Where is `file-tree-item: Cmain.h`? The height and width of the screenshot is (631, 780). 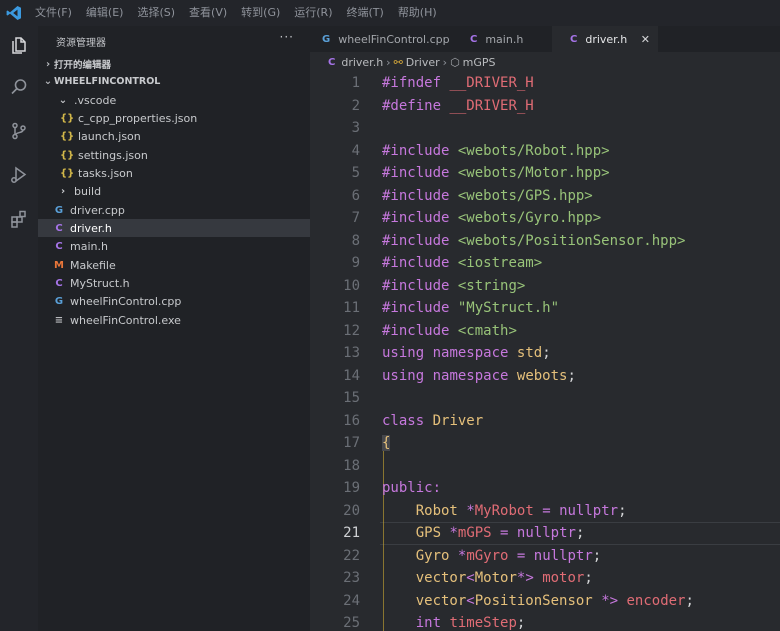 file-tree-item: Cmain.h is located at coordinates (181, 246).